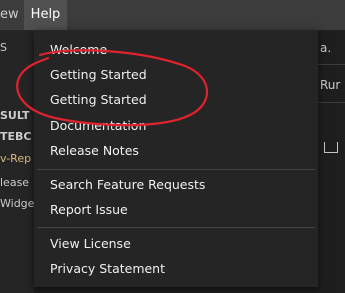 The height and width of the screenshot is (293, 345). What do you see at coordinates (78, 50) in the screenshot?
I see `menu-item-welcome: Welcome` at bounding box center [78, 50].